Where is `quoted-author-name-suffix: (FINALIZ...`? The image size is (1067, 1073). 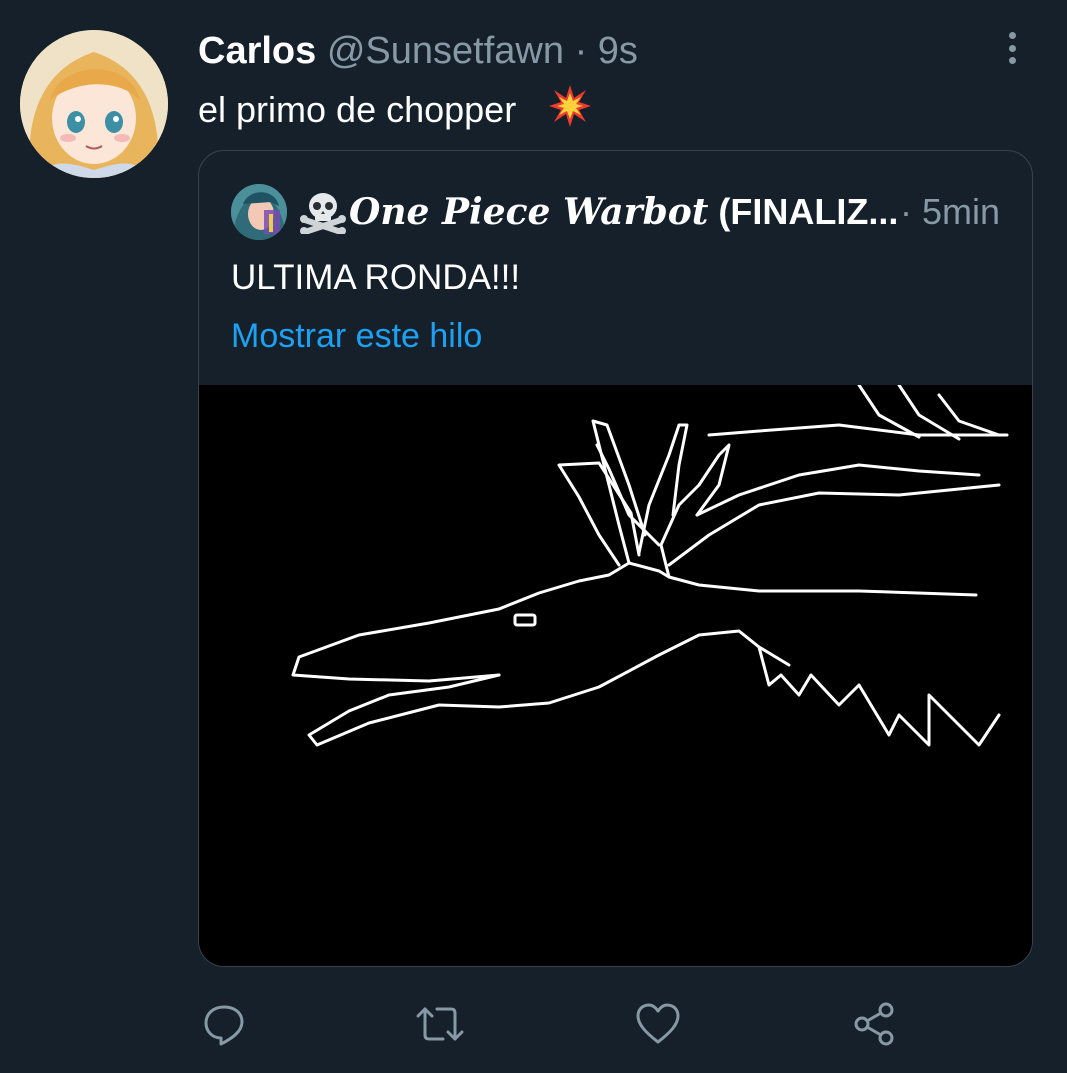 quoted-author-name-suffix: (FINALIZ... is located at coordinates (808, 211).